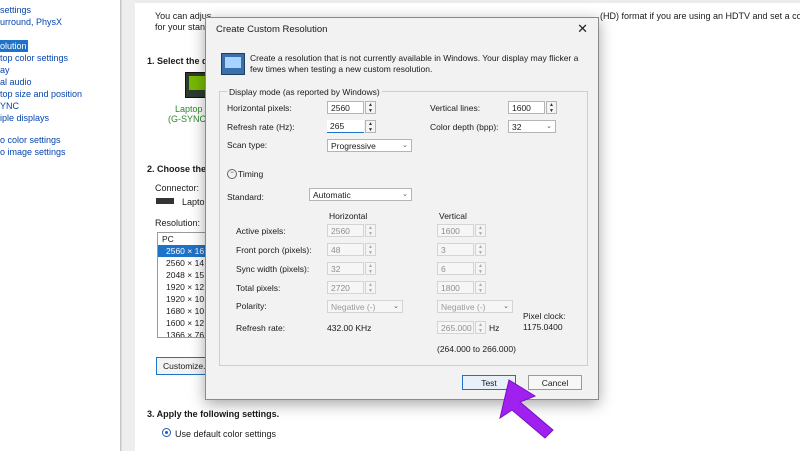  I want to click on standard-dropdown: Automatic ⌄, so click(360, 194).